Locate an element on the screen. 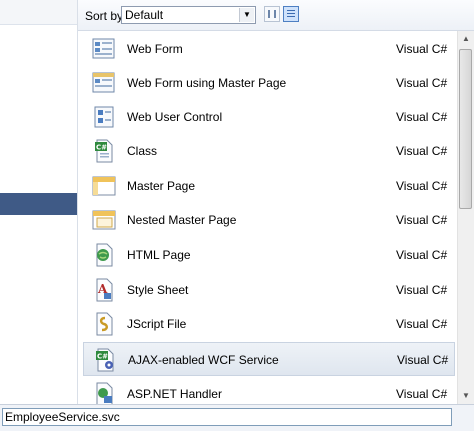 This screenshot has height=431, width=474. list-view-button is located at coordinates (291, 14).